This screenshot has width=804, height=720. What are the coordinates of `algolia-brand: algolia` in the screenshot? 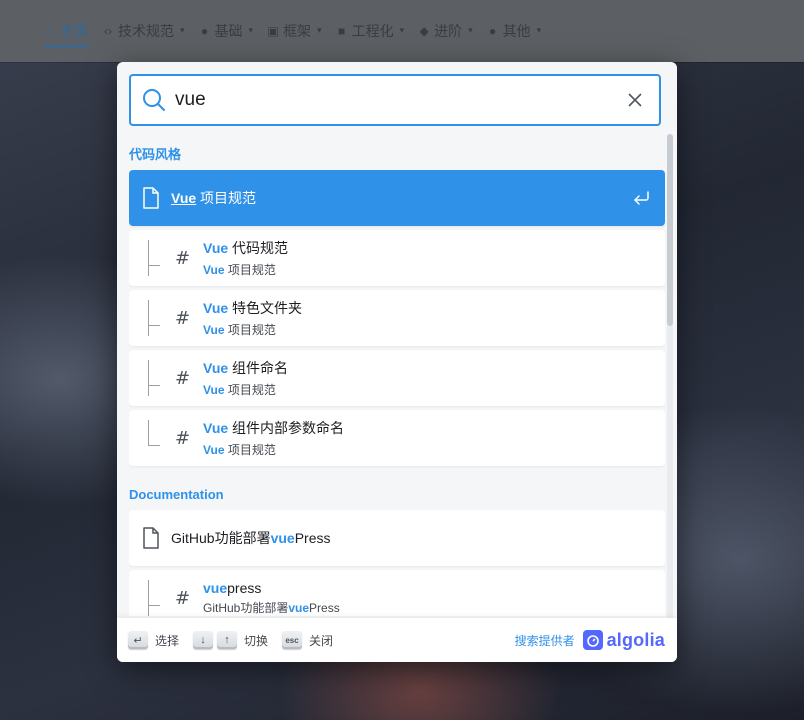 It's located at (635, 639).